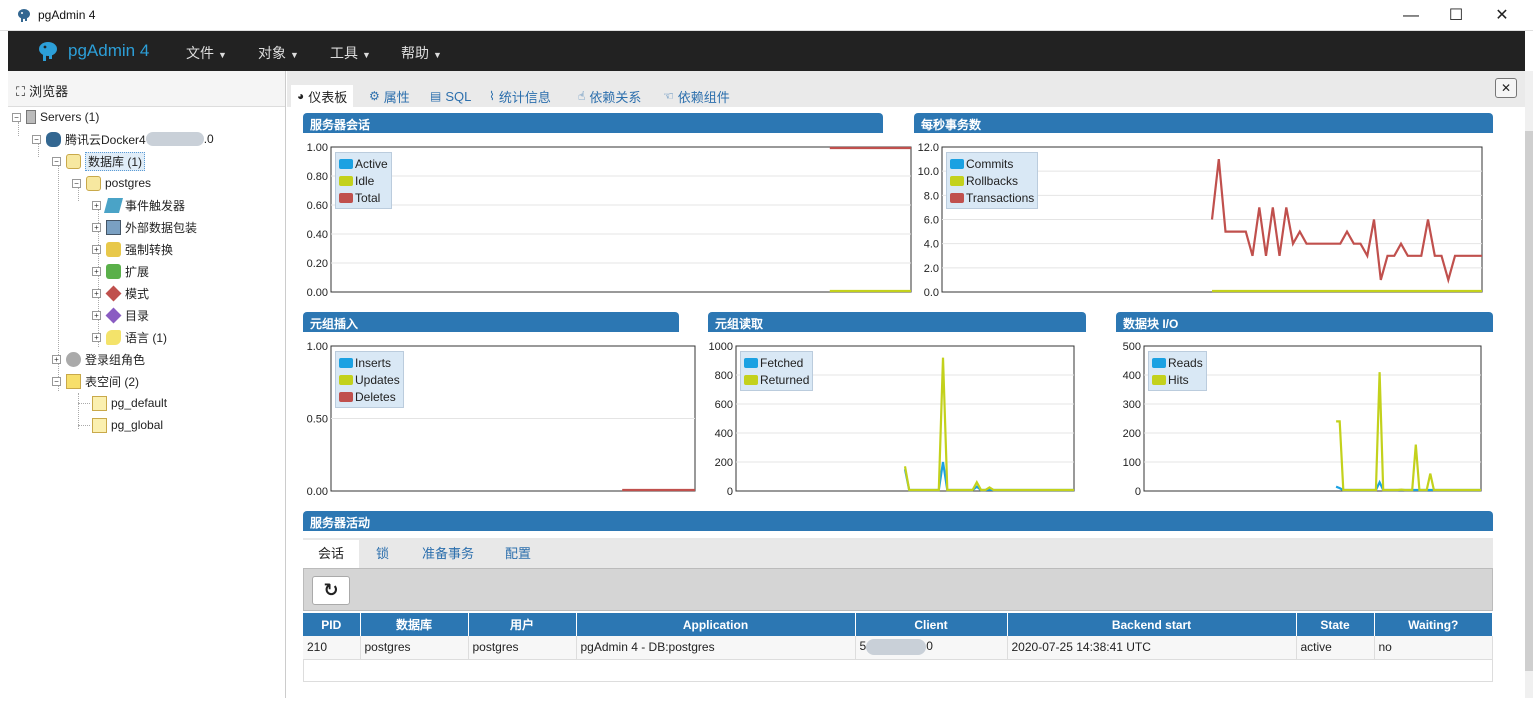  Describe the element at coordinates (782, 362) in the screenshot. I see `legend-label: Fetched` at that location.